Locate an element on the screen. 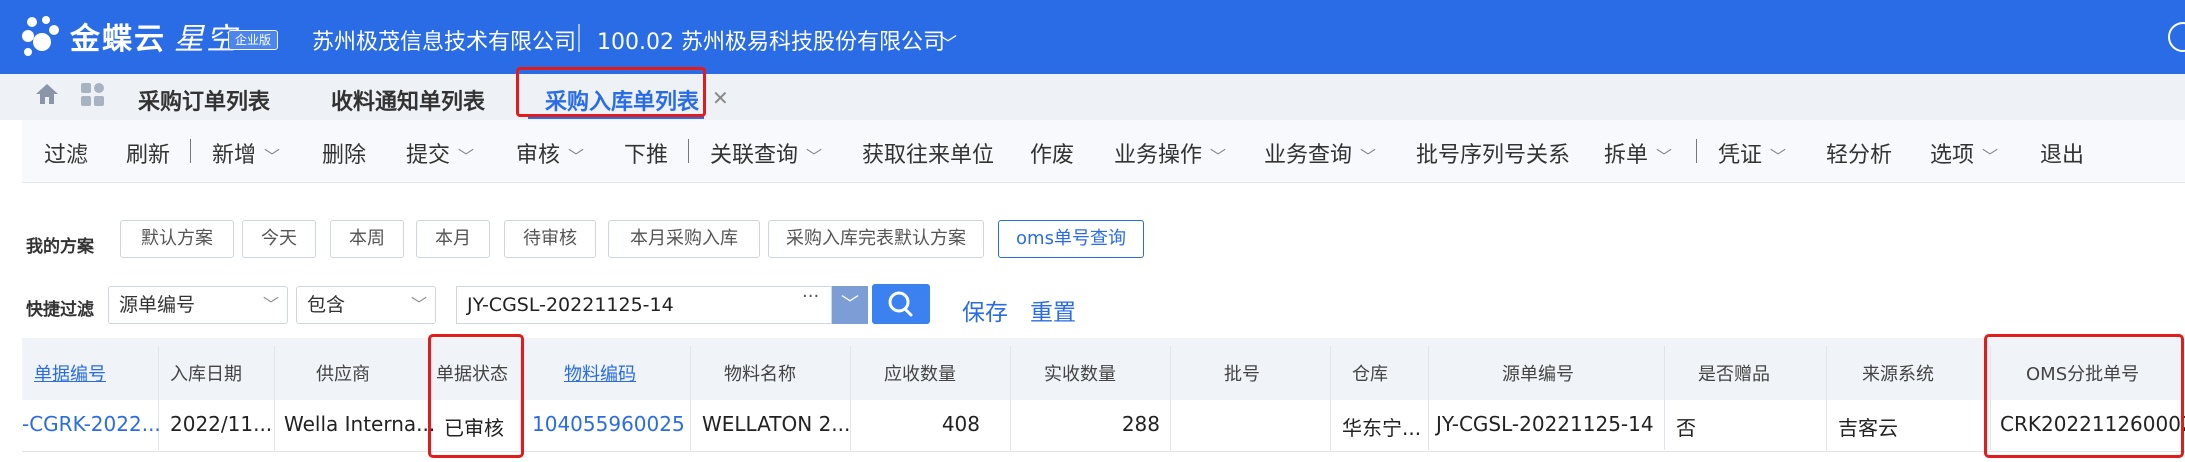 The height and width of the screenshot is (462, 2185). search-icon is located at coordinates (900, 304).